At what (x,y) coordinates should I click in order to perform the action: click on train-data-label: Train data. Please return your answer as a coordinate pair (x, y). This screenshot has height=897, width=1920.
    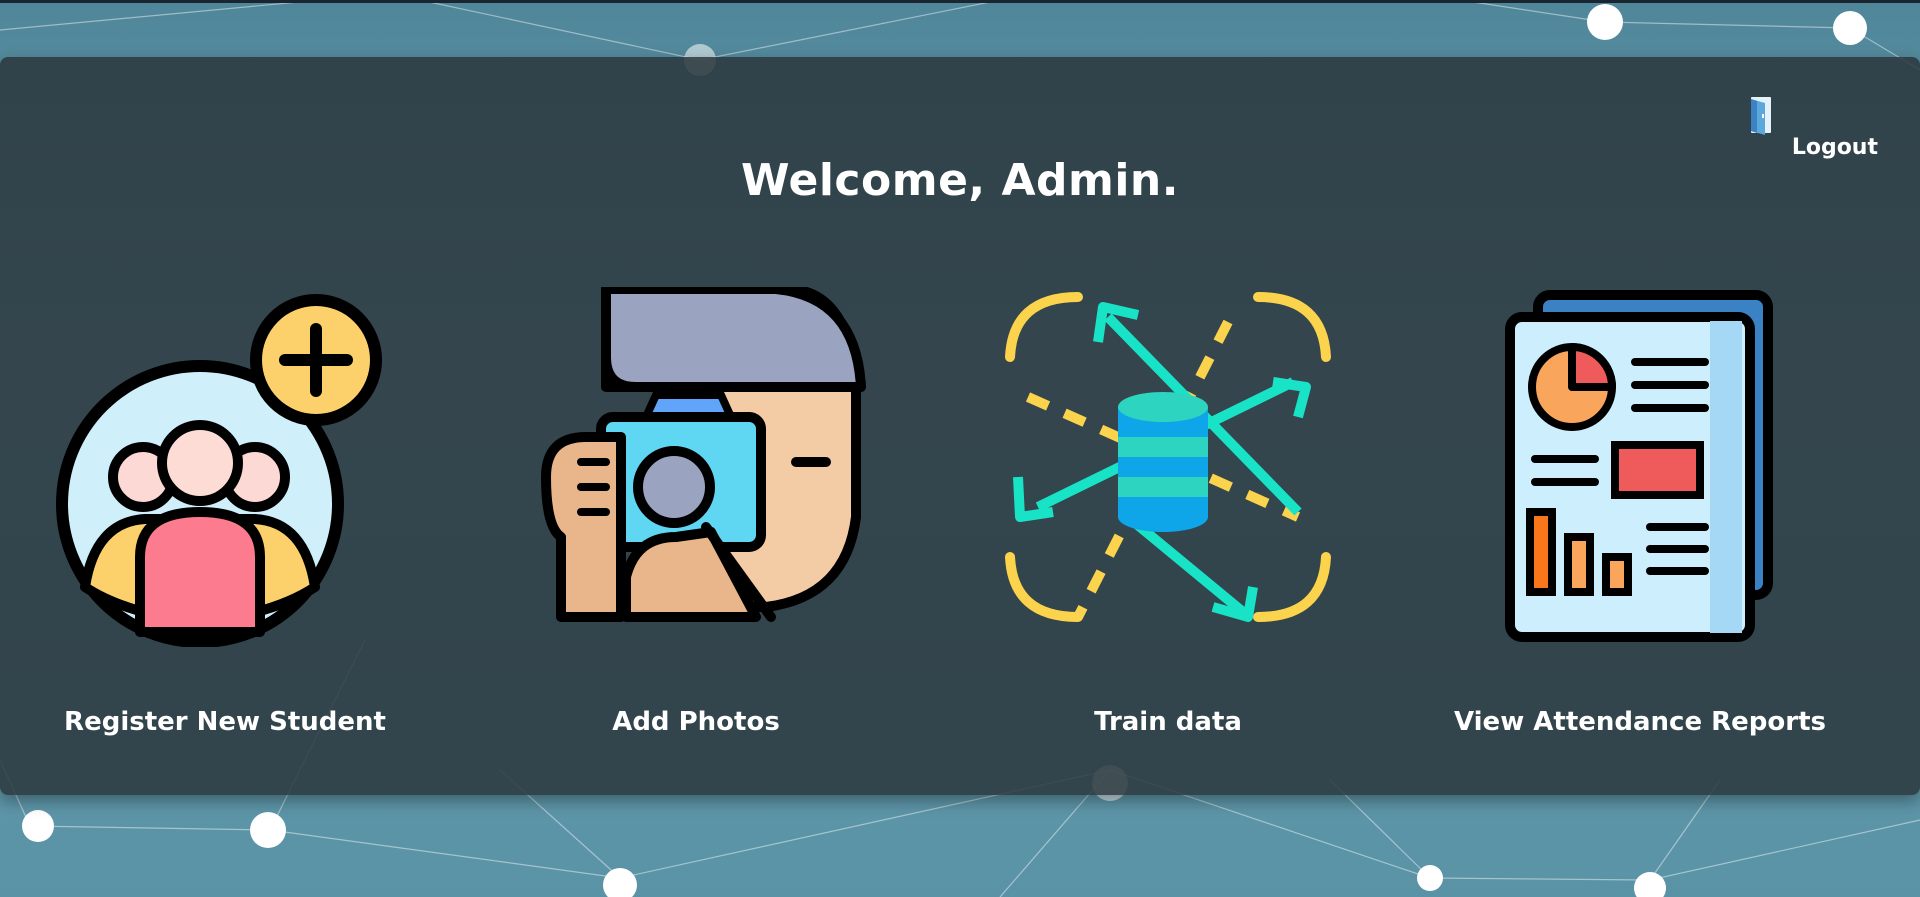
    Looking at the image, I should click on (1168, 722).